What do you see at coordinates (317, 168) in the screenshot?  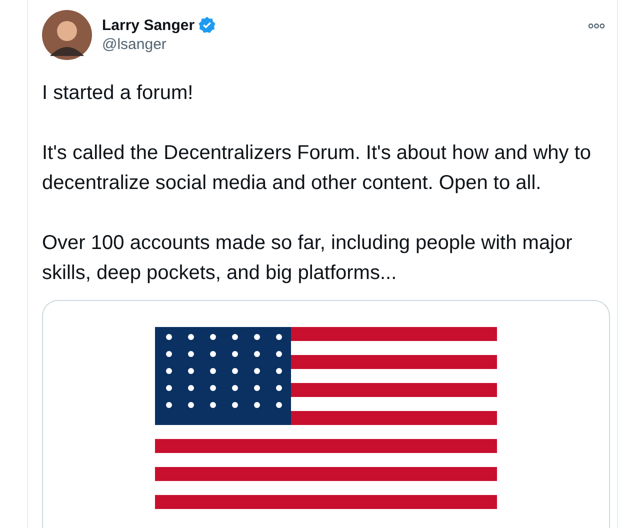 I see `tweet-text: It's called the Decentralizers Forum. It's about how and why to decentralize social media and other content. Open to all.` at bounding box center [317, 168].